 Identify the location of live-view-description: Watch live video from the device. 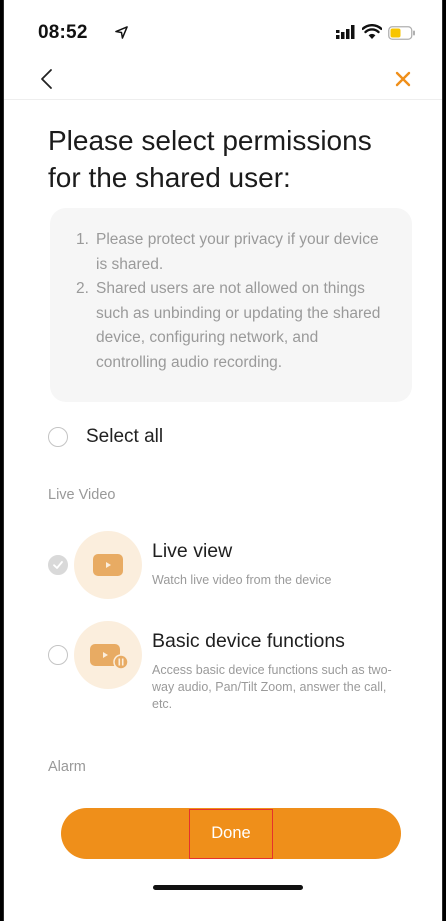
(242, 580).